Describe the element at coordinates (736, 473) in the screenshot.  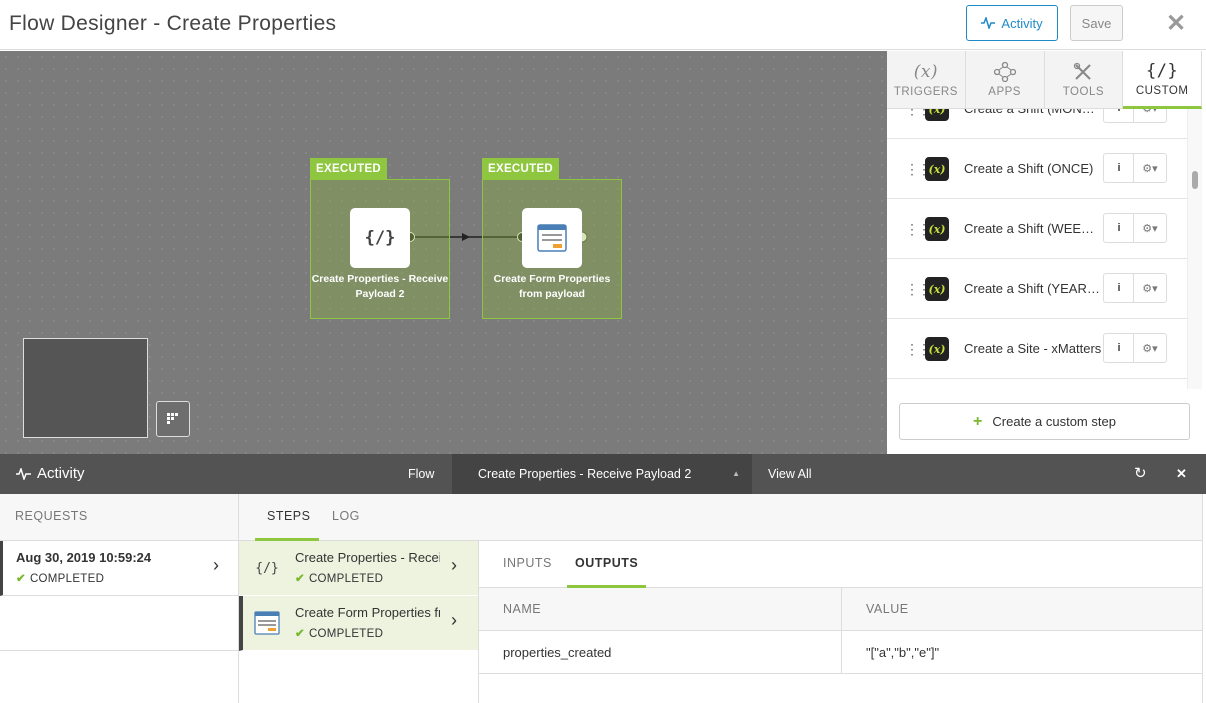
I see `select-caret-icon: ▲` at that location.